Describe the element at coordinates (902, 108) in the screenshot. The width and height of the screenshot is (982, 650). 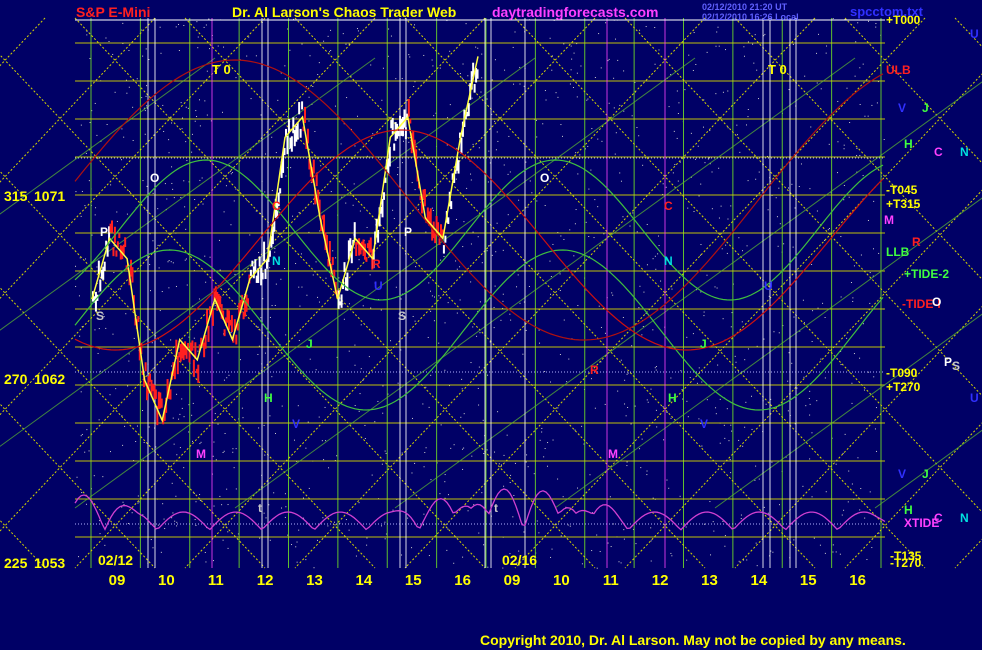
I see `far-right-letter: V` at that location.